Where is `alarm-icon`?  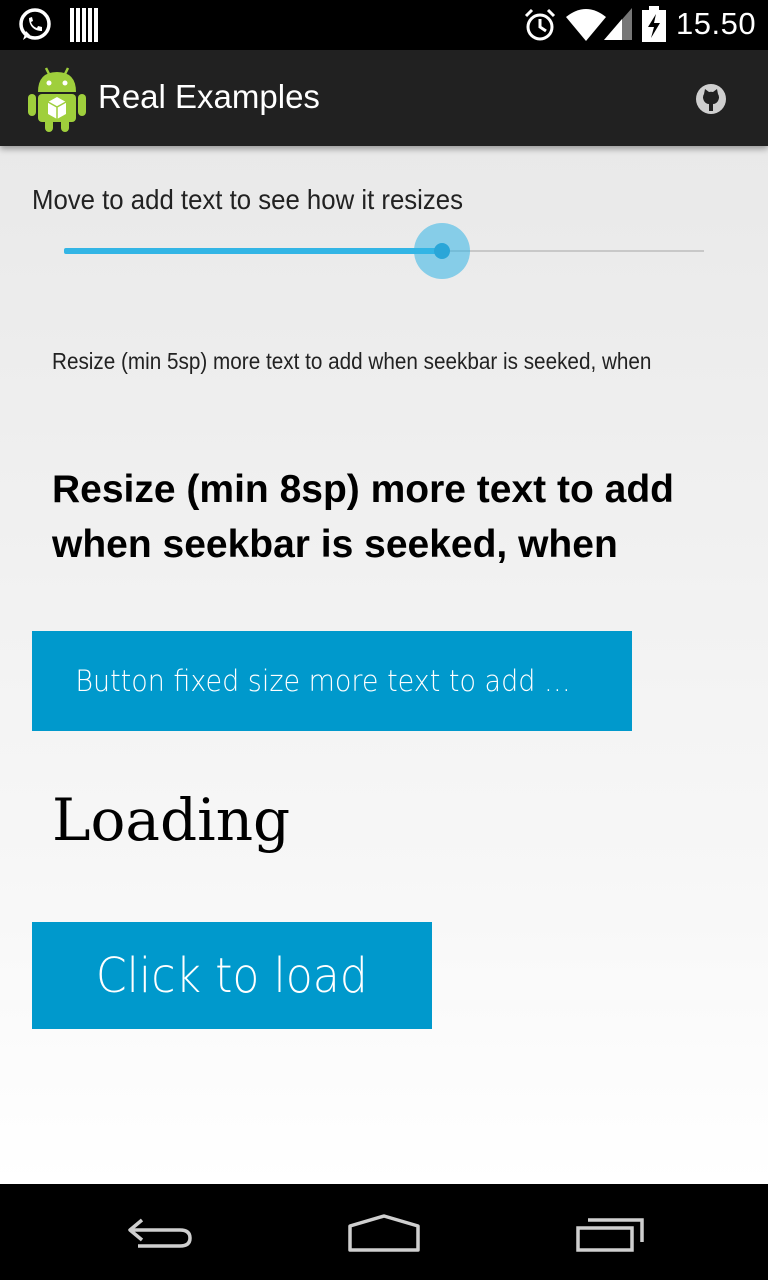 alarm-icon is located at coordinates (540, 24).